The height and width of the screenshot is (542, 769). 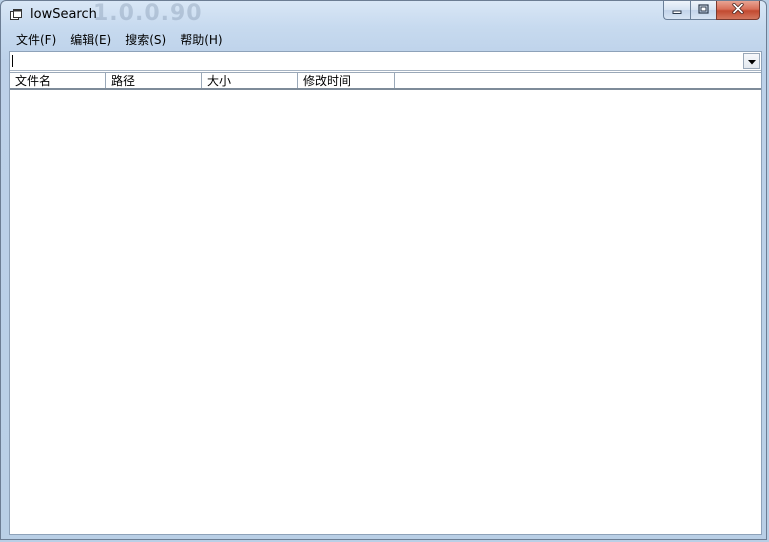 What do you see at coordinates (63, 14) in the screenshot?
I see `window-title: lowSearch` at bounding box center [63, 14].